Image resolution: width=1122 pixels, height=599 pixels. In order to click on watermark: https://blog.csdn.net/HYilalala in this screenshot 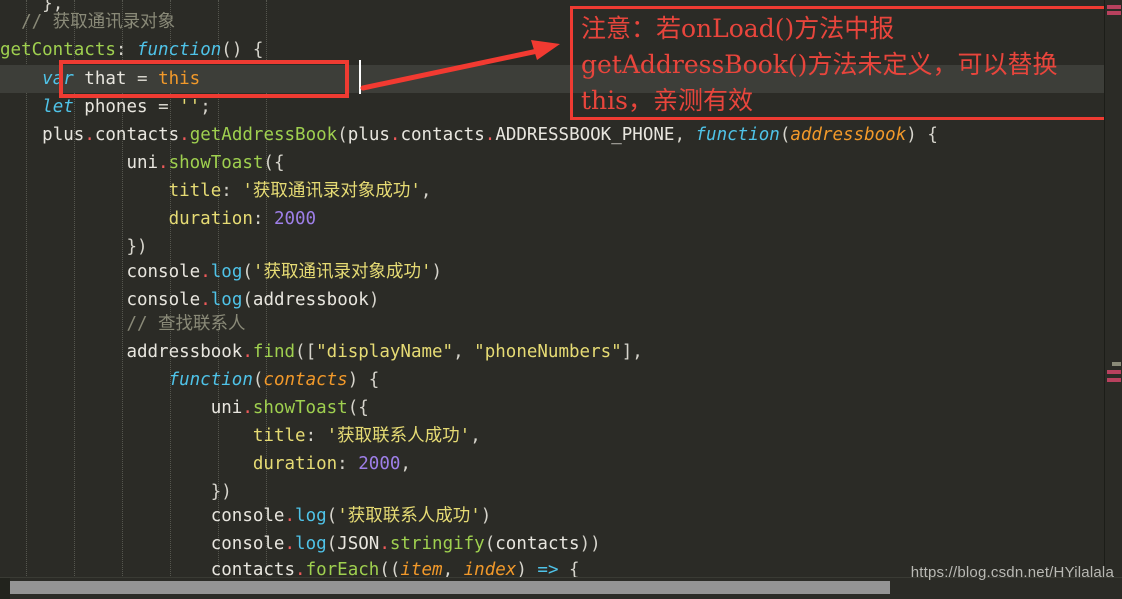, I will do `click(1012, 572)`.